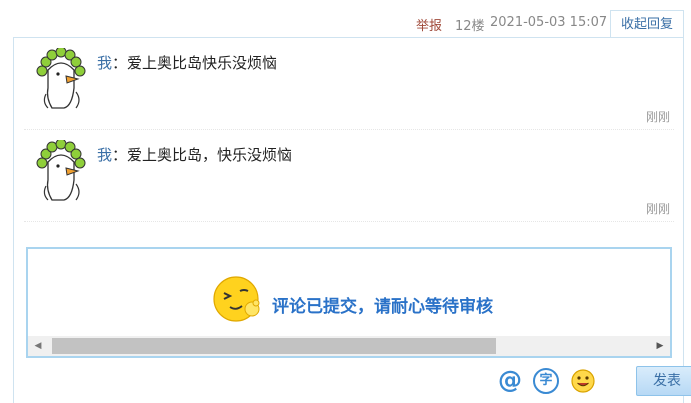 This screenshot has width=691, height=403. What do you see at coordinates (236, 301) in the screenshot?
I see `wink-face-icon` at bounding box center [236, 301].